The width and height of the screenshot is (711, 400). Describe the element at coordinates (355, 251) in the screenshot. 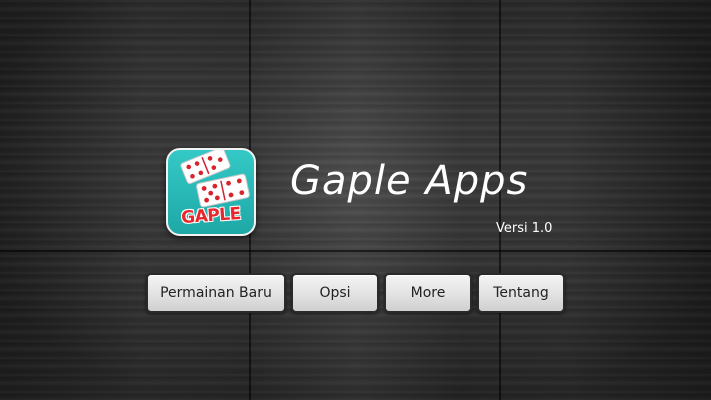

I see `board-seam` at that location.